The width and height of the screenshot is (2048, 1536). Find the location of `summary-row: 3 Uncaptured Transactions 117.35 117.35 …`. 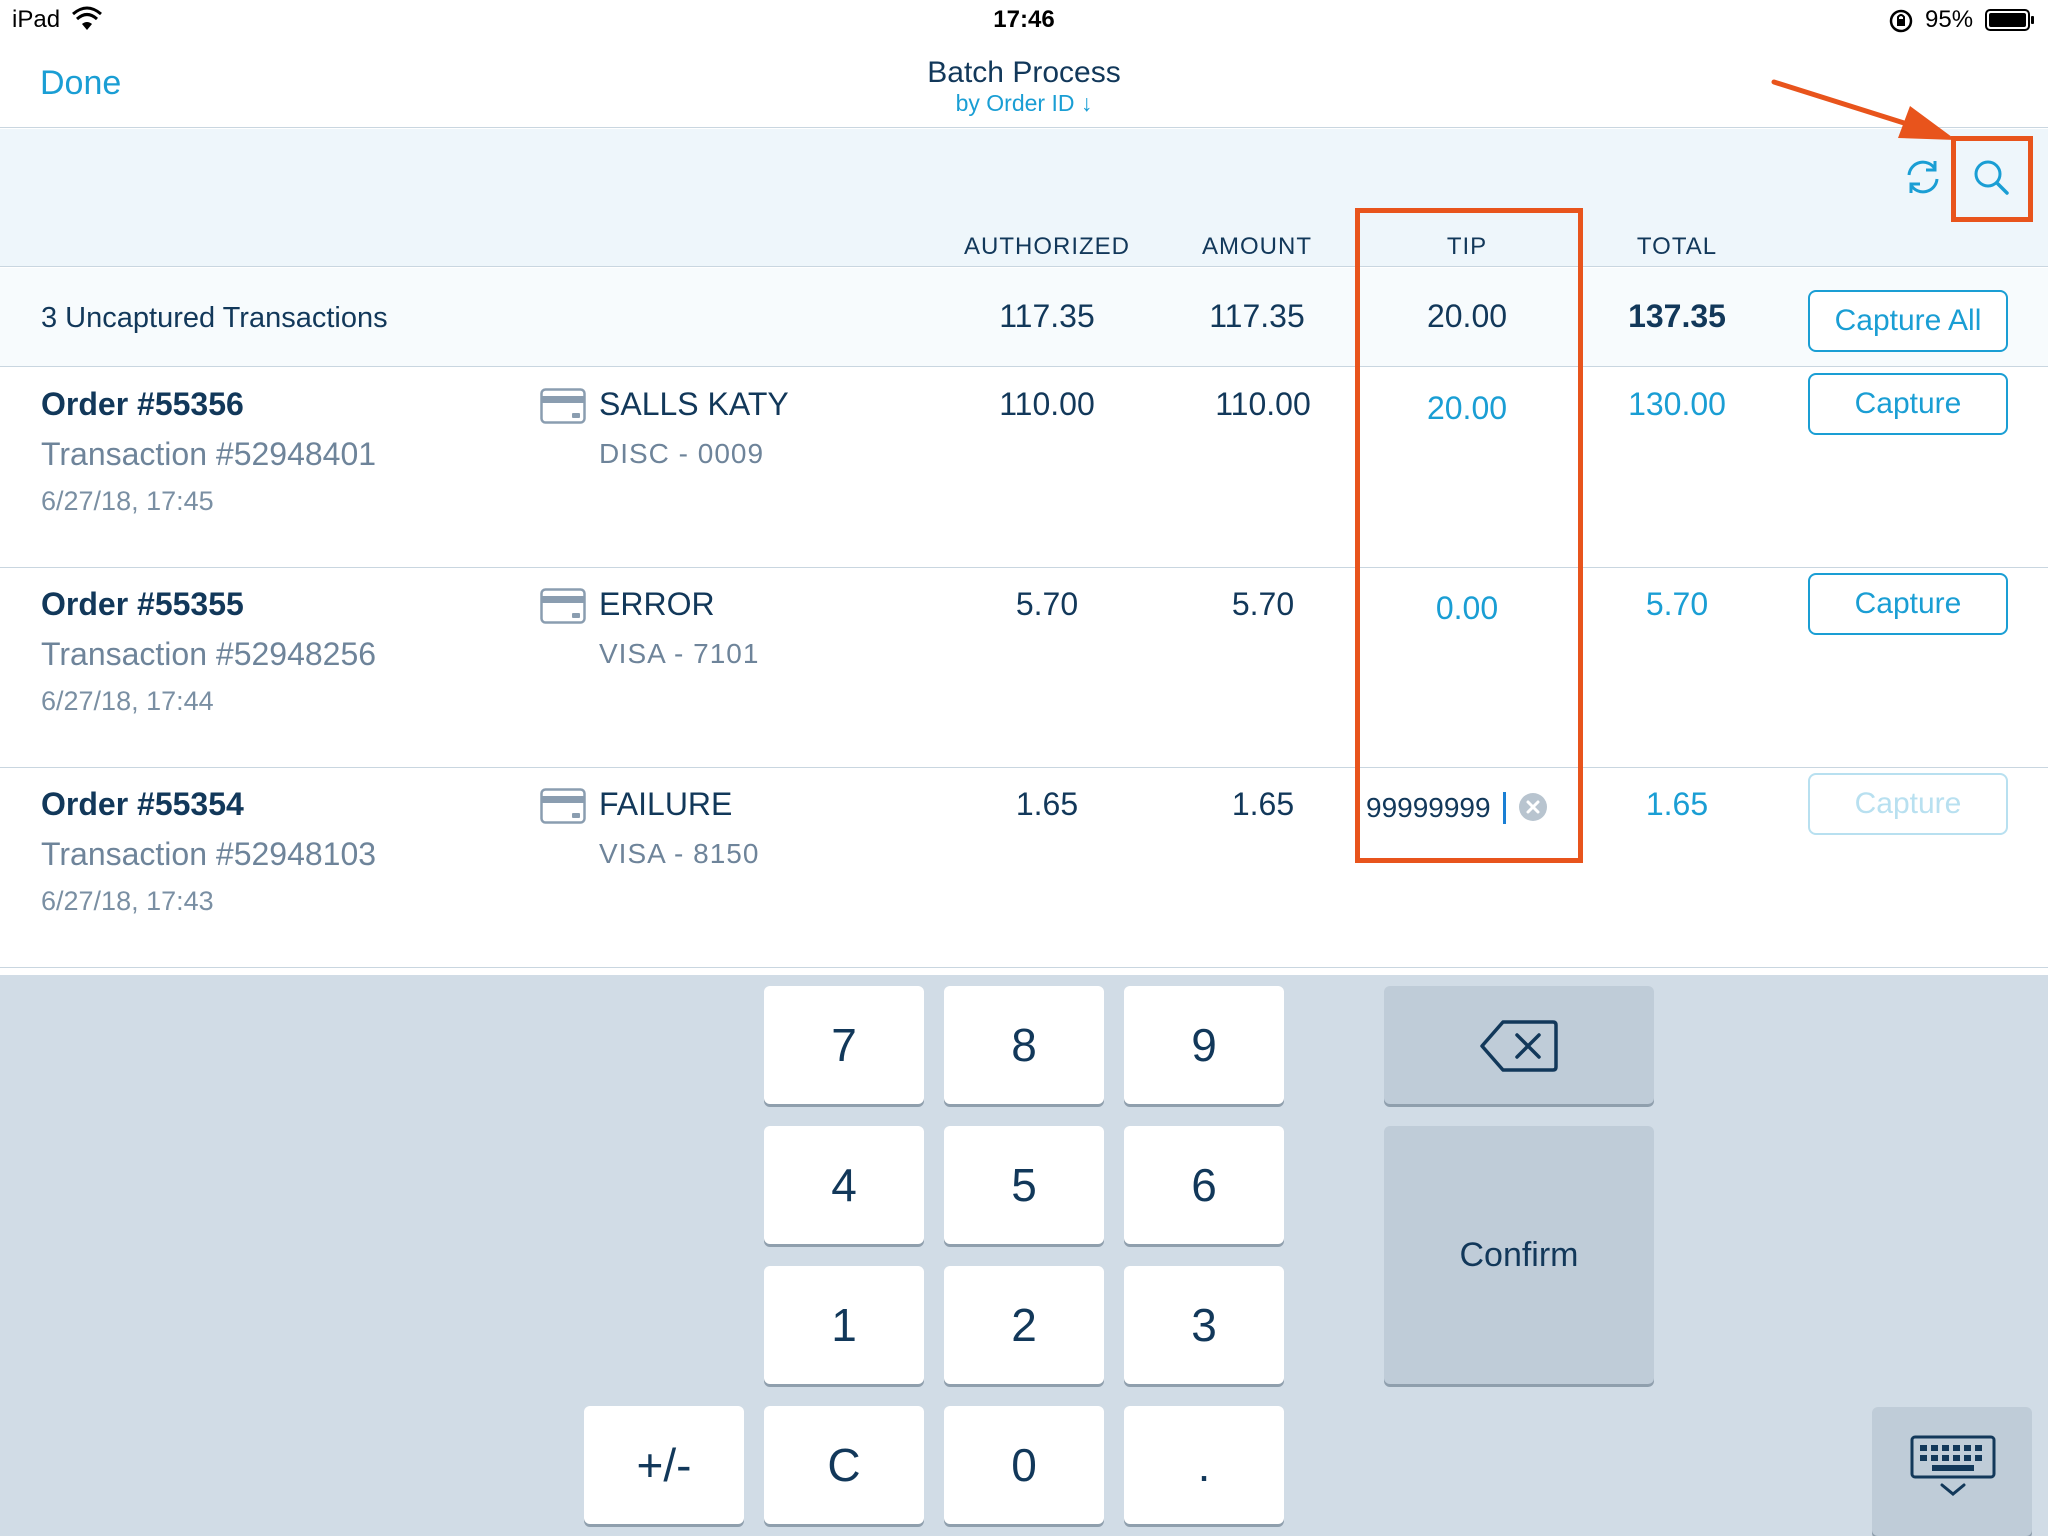

summary-row: 3 Uncaptured Transactions 117.35 117.35 … is located at coordinates (1024, 317).